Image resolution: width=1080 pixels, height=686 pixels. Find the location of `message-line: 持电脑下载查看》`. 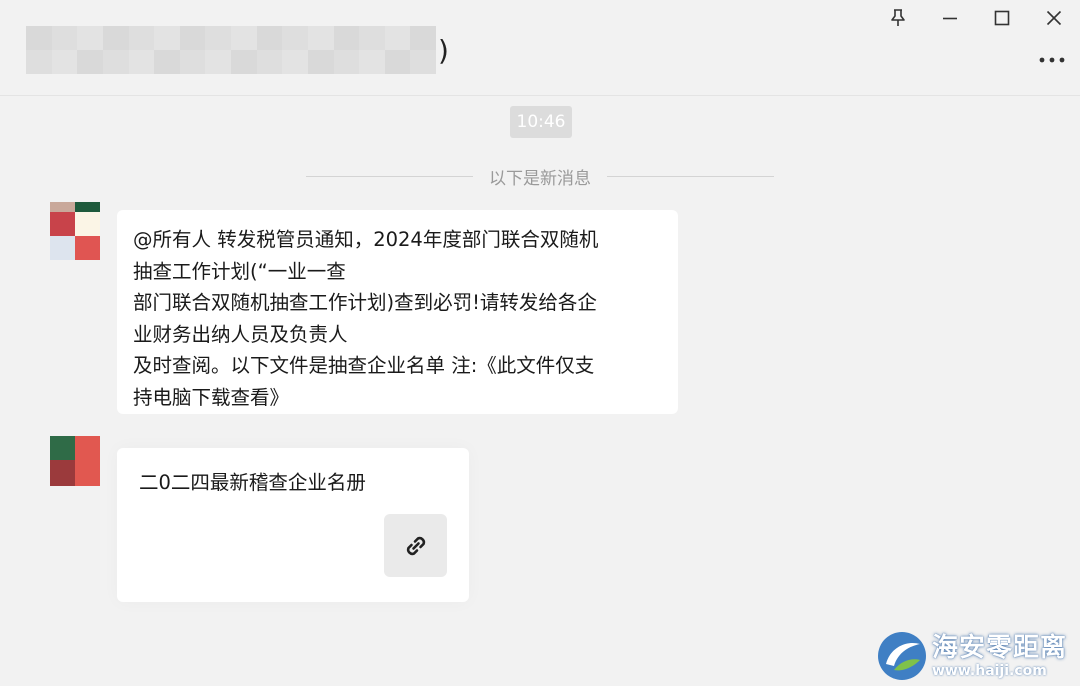

message-line: 持电脑下载查看》 is located at coordinates (211, 397).